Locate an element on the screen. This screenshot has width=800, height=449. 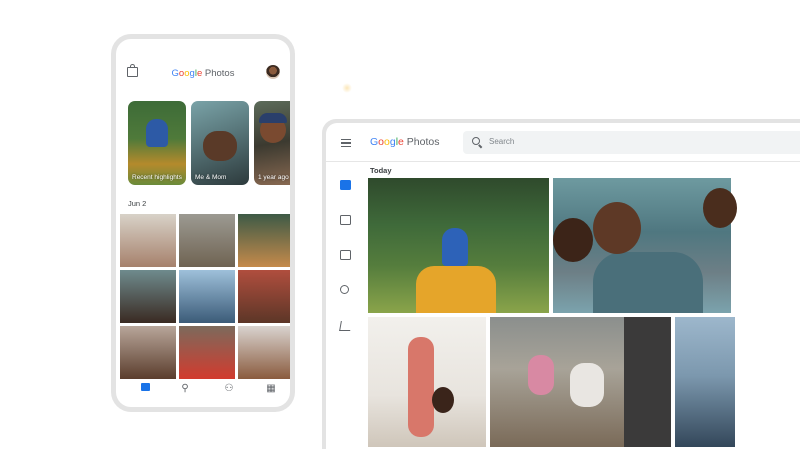
search-input: Search is located at coordinates (631, 142).